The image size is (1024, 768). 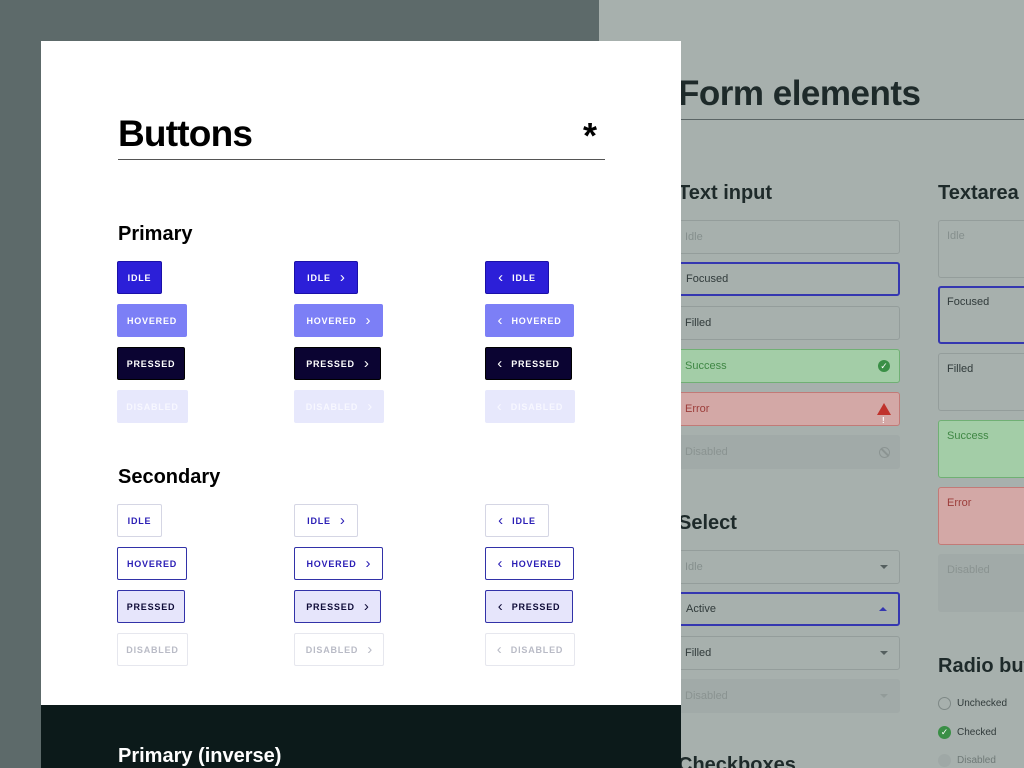 What do you see at coordinates (706, 452) in the screenshot?
I see `text-input-disabled-value: Disabled` at bounding box center [706, 452].